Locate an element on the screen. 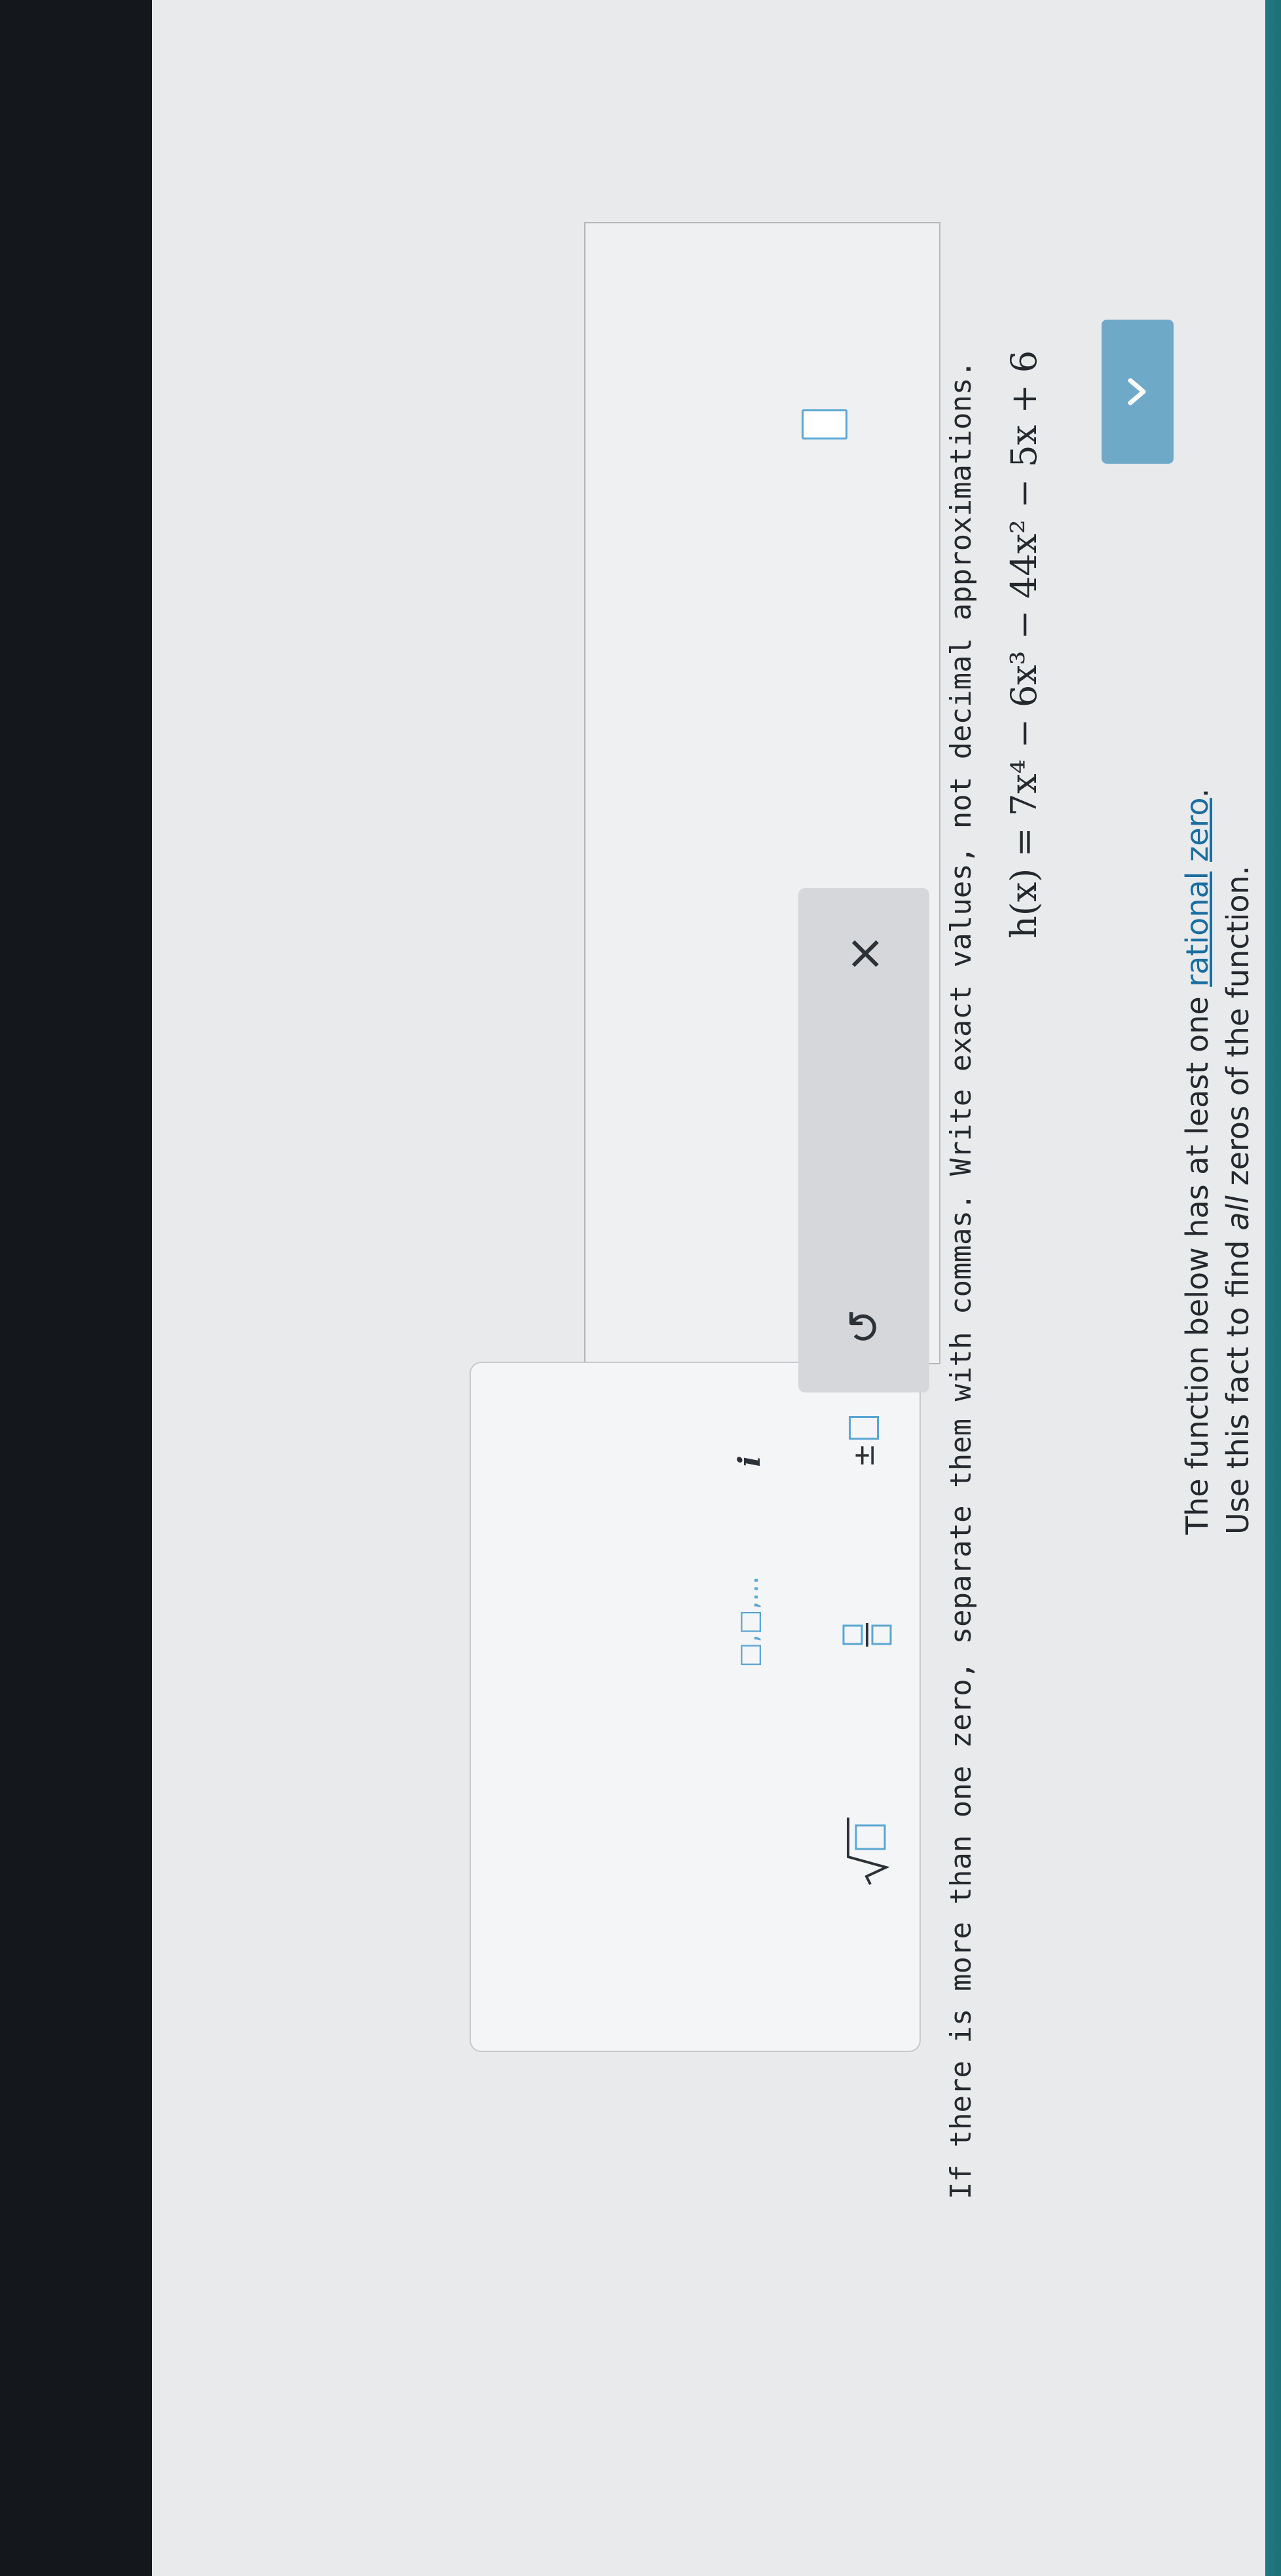 The width and height of the screenshot is (1281, 2576). zero-link: zero is located at coordinates (1197, 830).